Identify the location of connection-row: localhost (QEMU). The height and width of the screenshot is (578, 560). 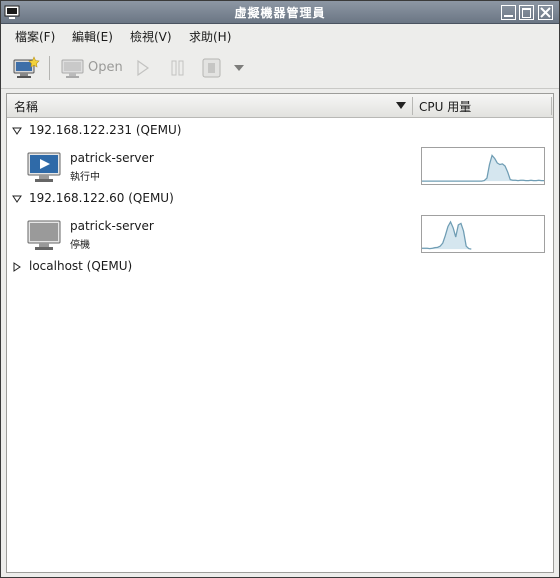
(280, 267).